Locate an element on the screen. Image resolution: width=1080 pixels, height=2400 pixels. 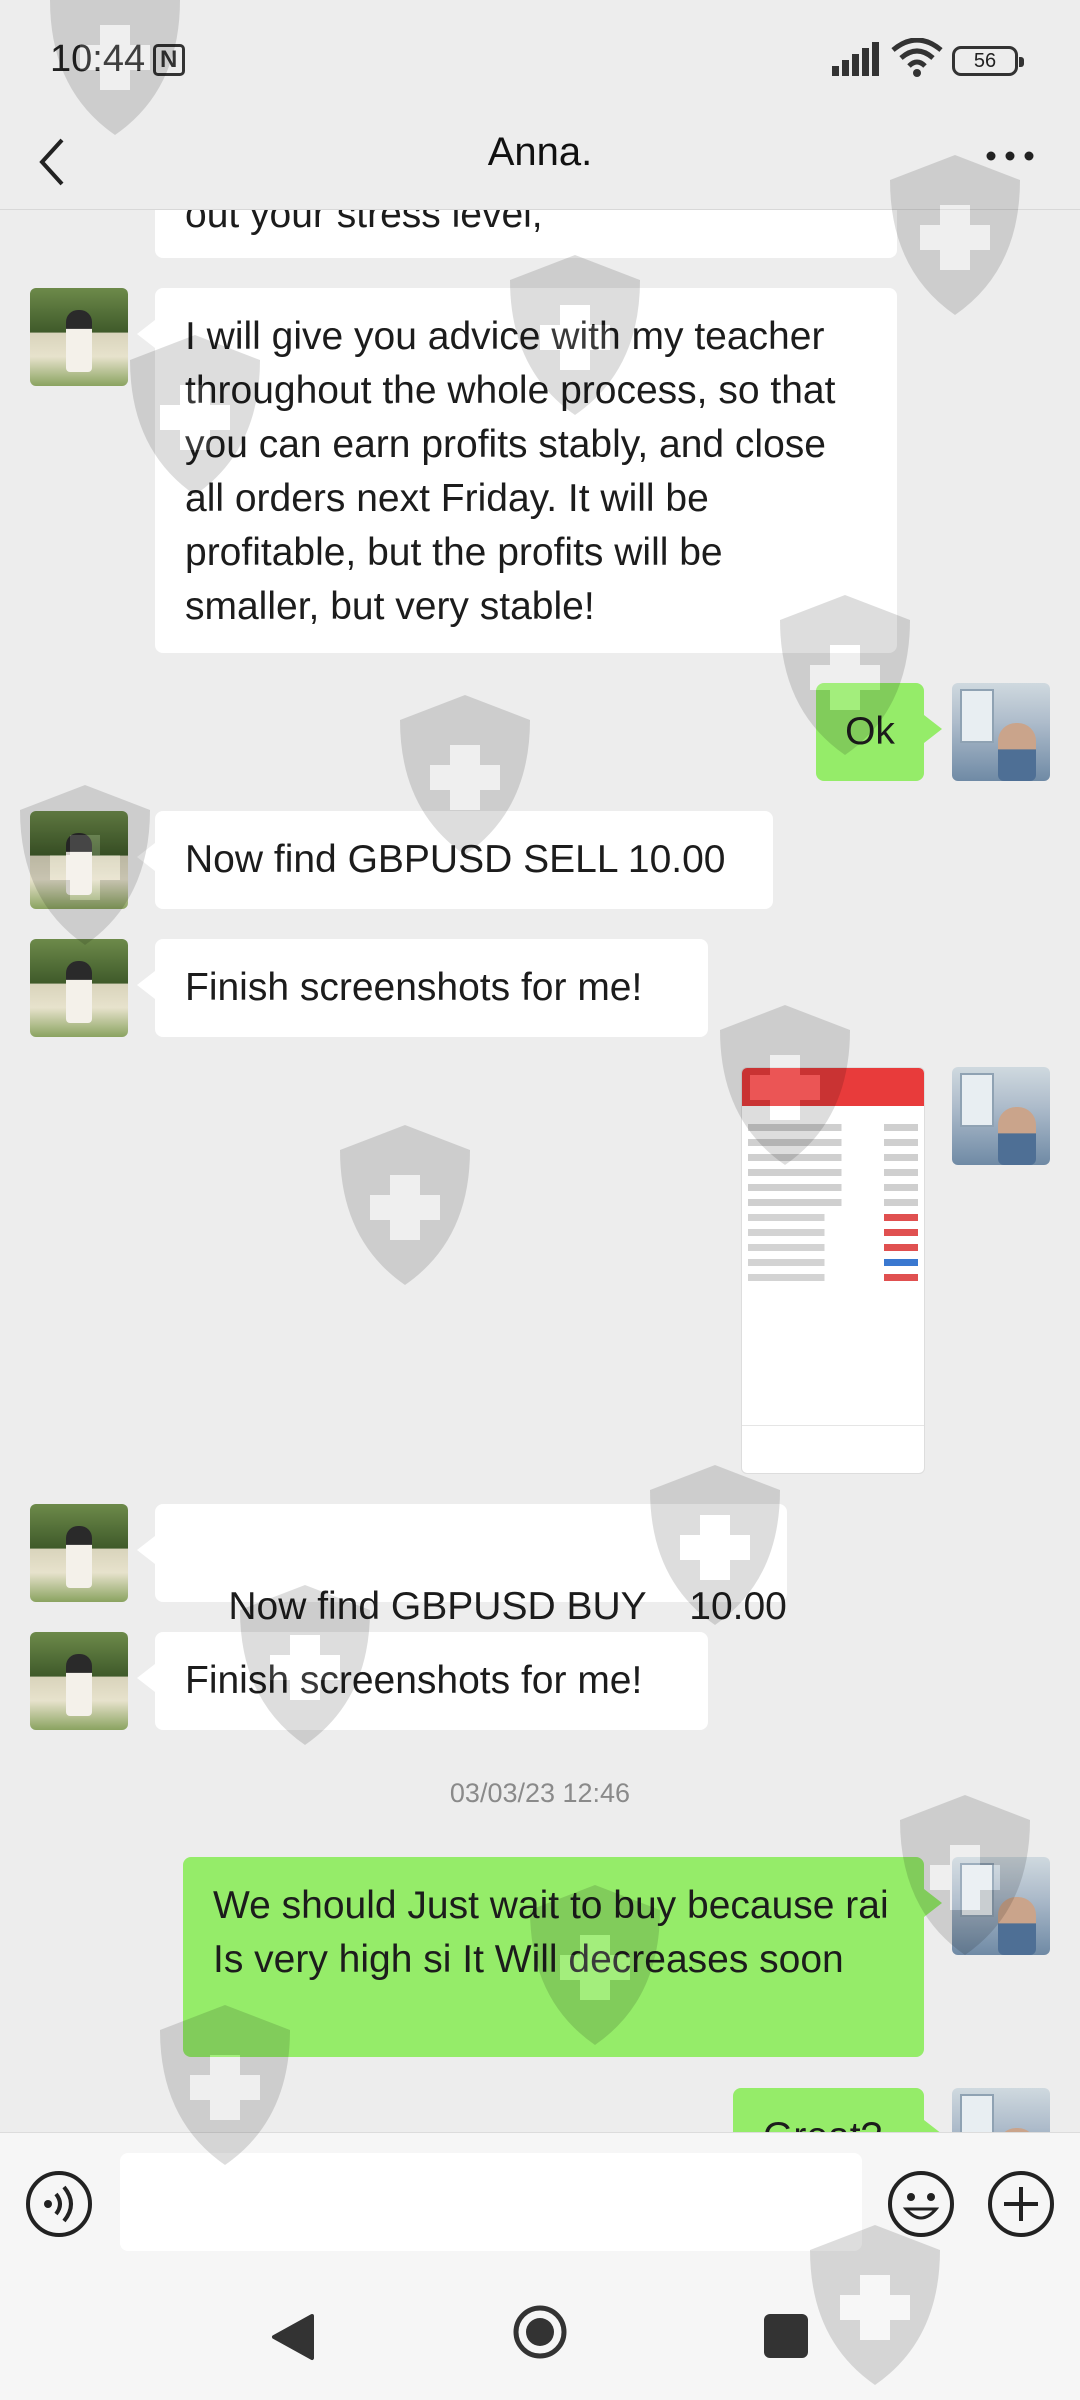
voice-icon is located at coordinates (59, 2204).